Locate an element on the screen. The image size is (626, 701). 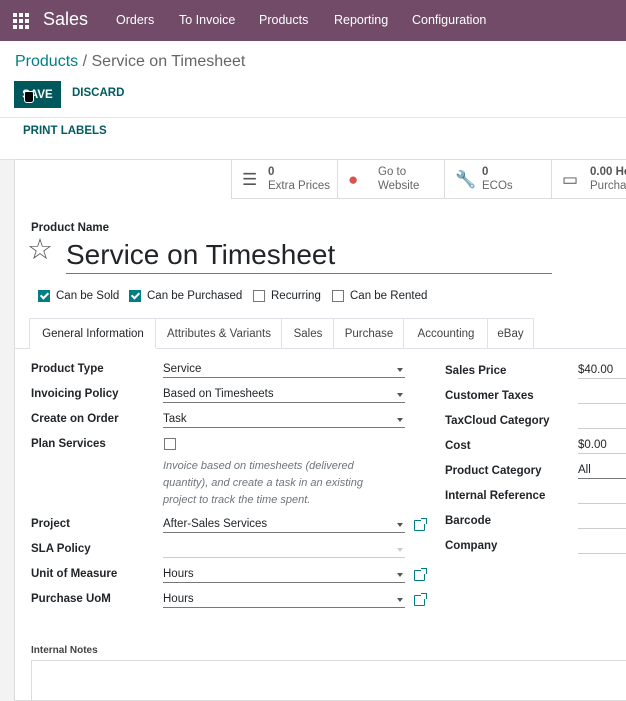
website-line2: Website is located at coordinates (399, 186).